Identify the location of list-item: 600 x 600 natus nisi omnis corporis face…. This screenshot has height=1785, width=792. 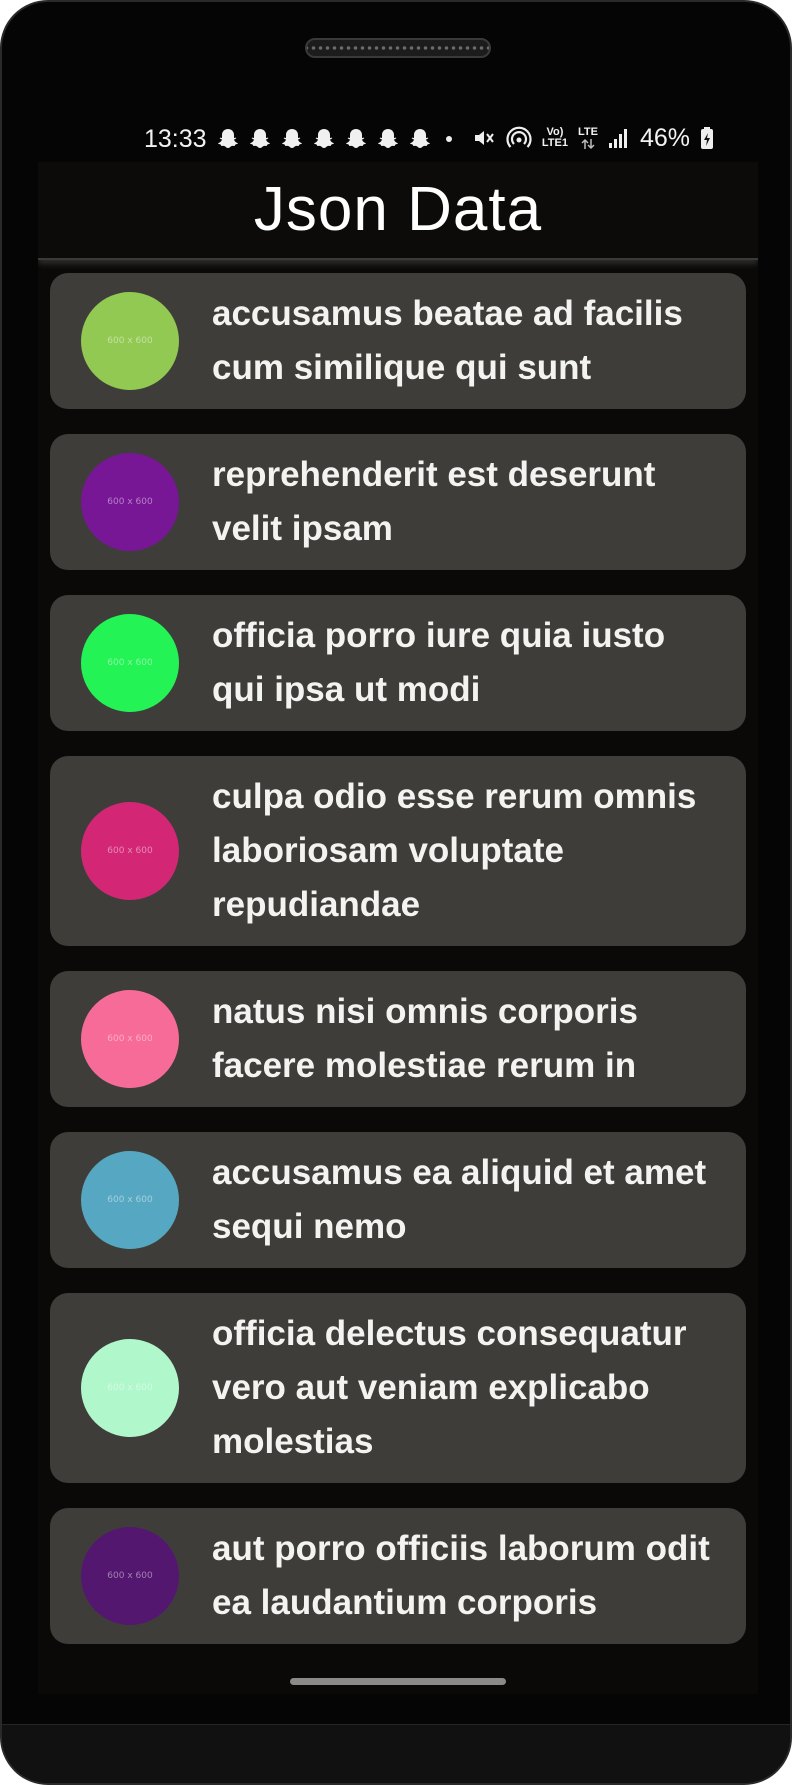
(398, 1039).